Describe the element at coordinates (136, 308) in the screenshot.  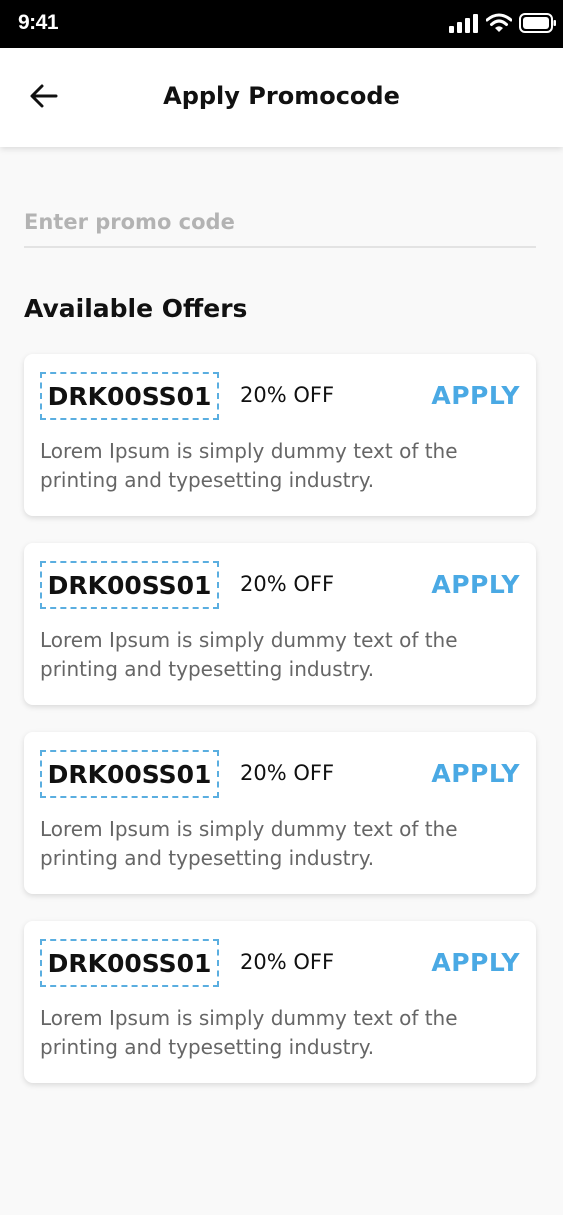
I see `available-offers-heading: Available Offers` at that location.